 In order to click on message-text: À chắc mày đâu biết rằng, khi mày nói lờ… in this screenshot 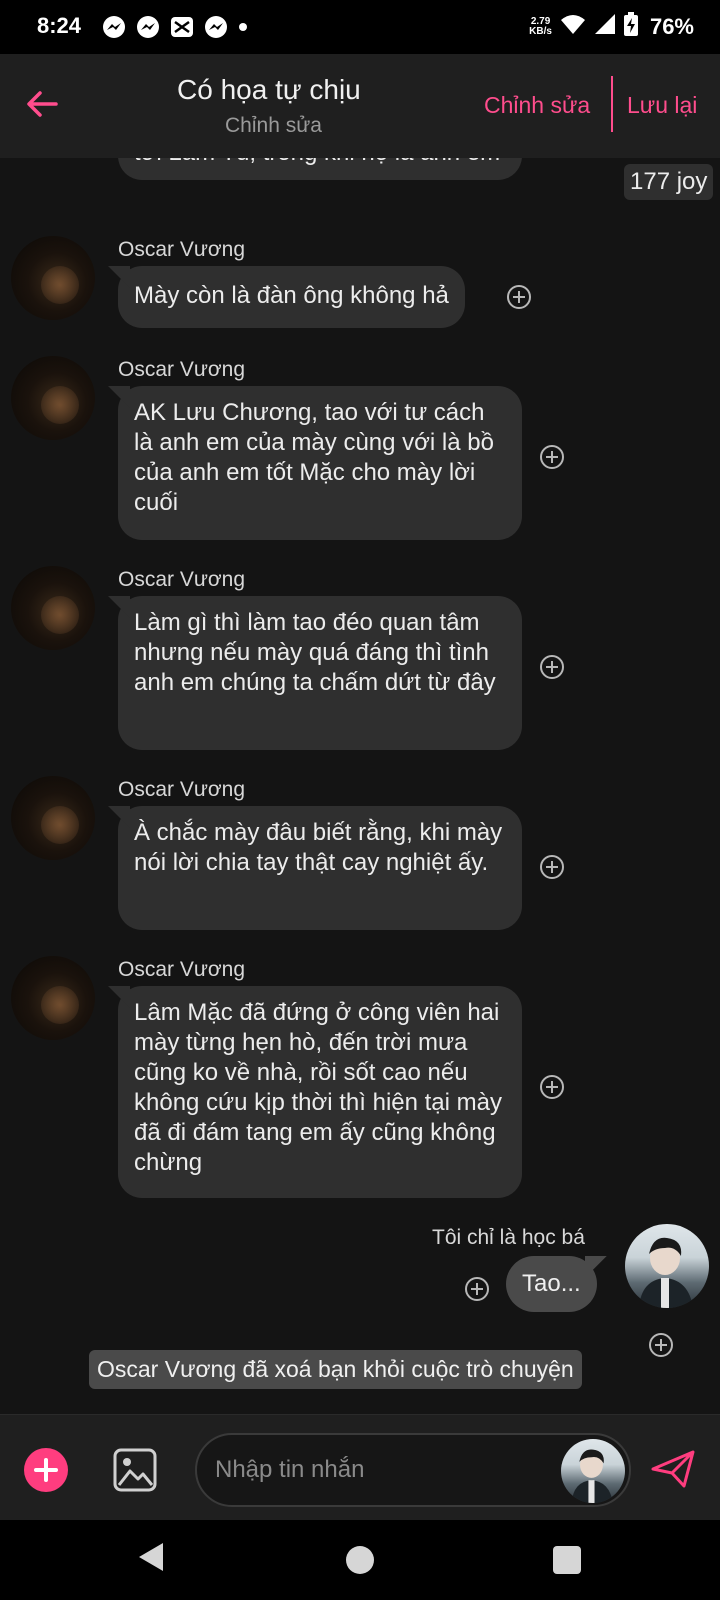, I will do `click(318, 847)`.